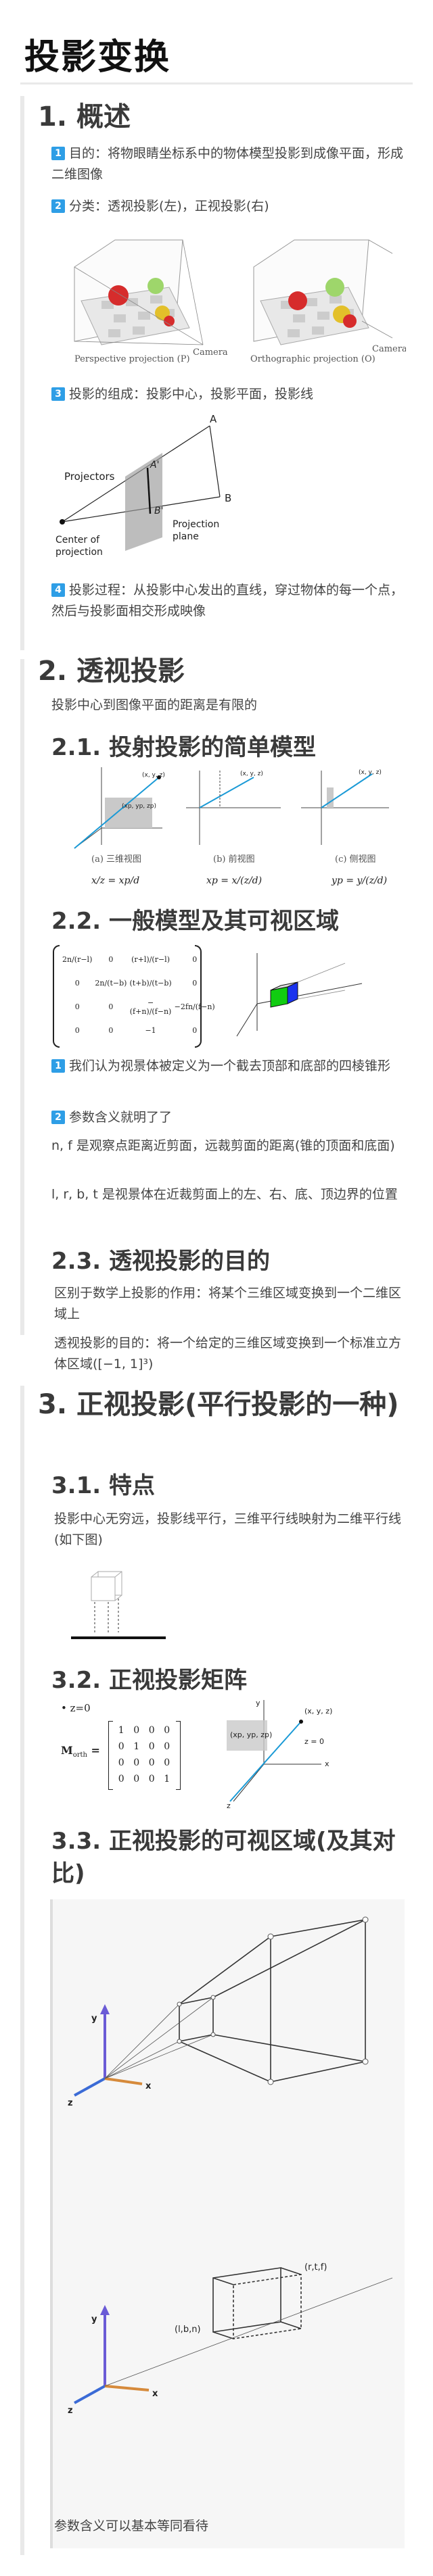 The height and width of the screenshot is (2576, 433). I want to click on perspective-intro: 投影中心到图像平面的距离是有限的, so click(154, 705).